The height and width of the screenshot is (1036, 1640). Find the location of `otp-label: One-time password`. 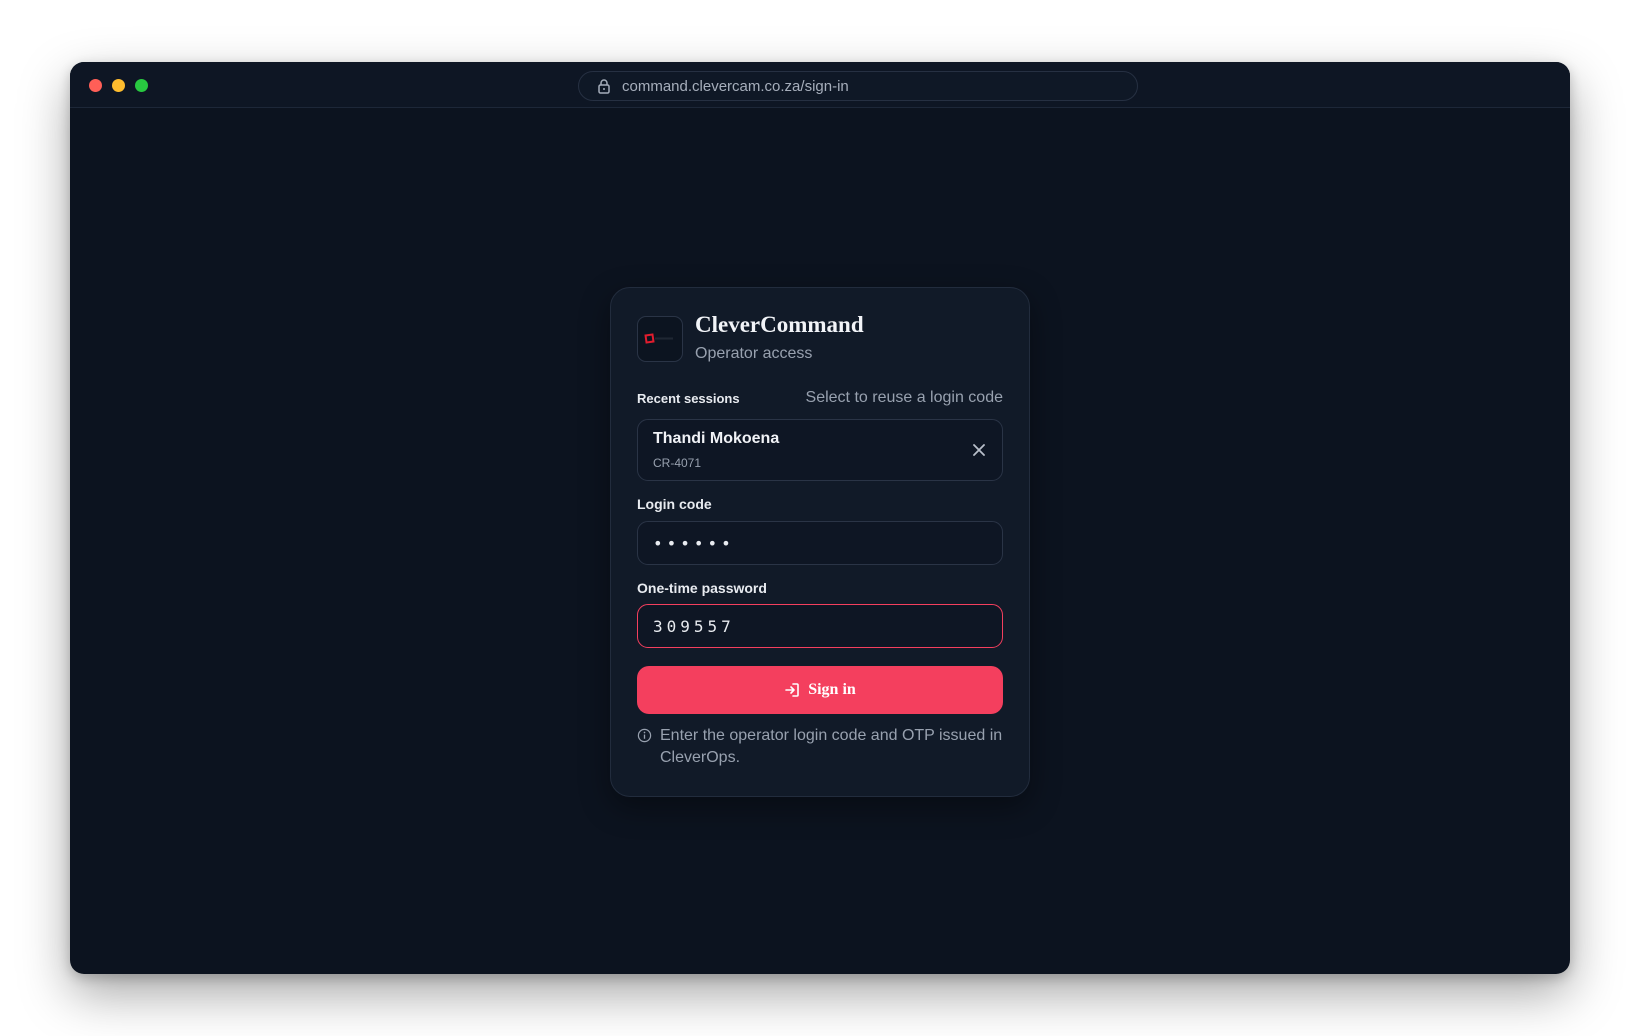

otp-label: One-time password is located at coordinates (702, 588).